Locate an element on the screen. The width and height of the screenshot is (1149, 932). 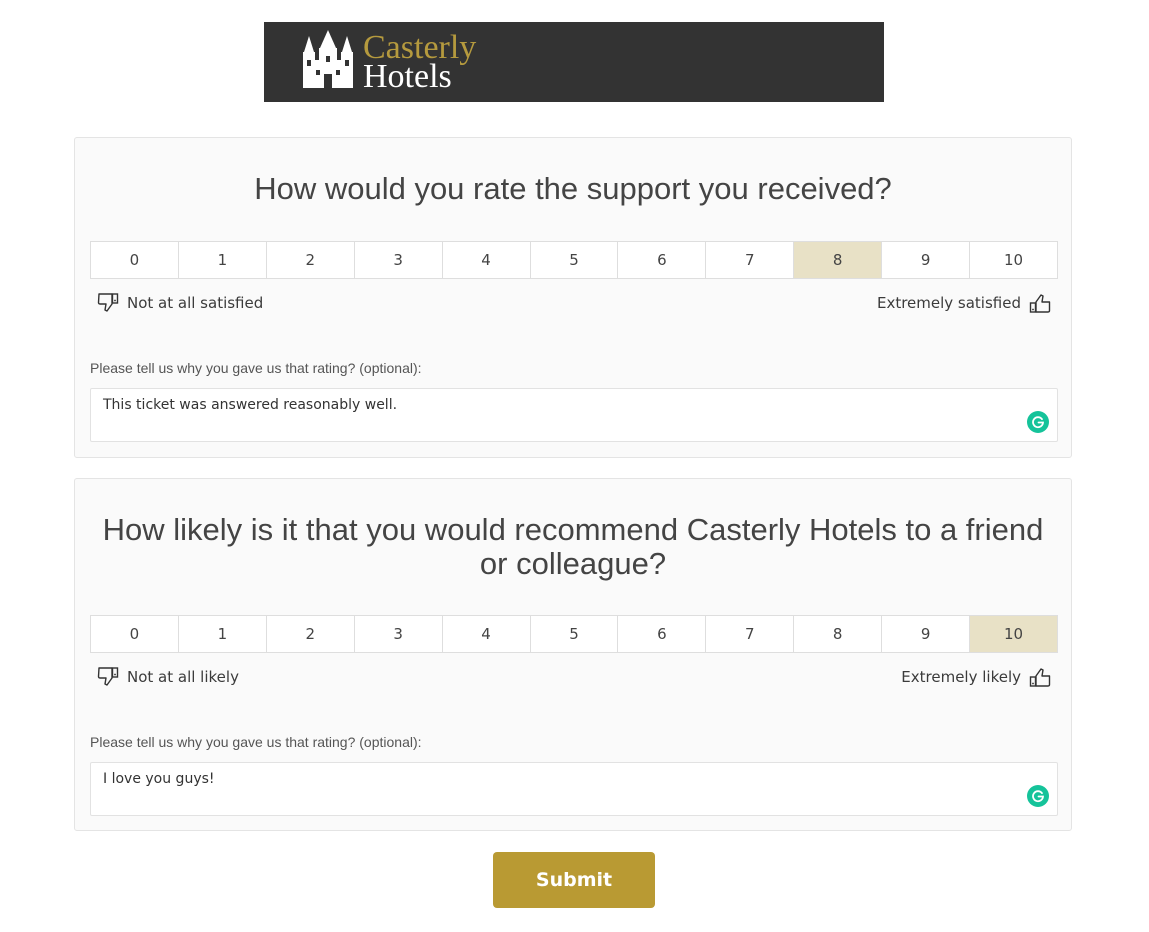
high-anchor-label: Extremely satisfied is located at coordinates (948, 303).